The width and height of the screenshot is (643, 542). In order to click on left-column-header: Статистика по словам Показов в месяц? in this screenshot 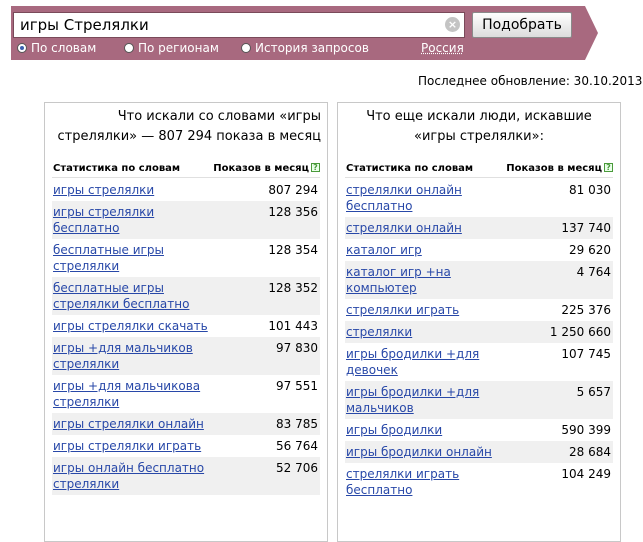, I will do `click(186, 170)`.